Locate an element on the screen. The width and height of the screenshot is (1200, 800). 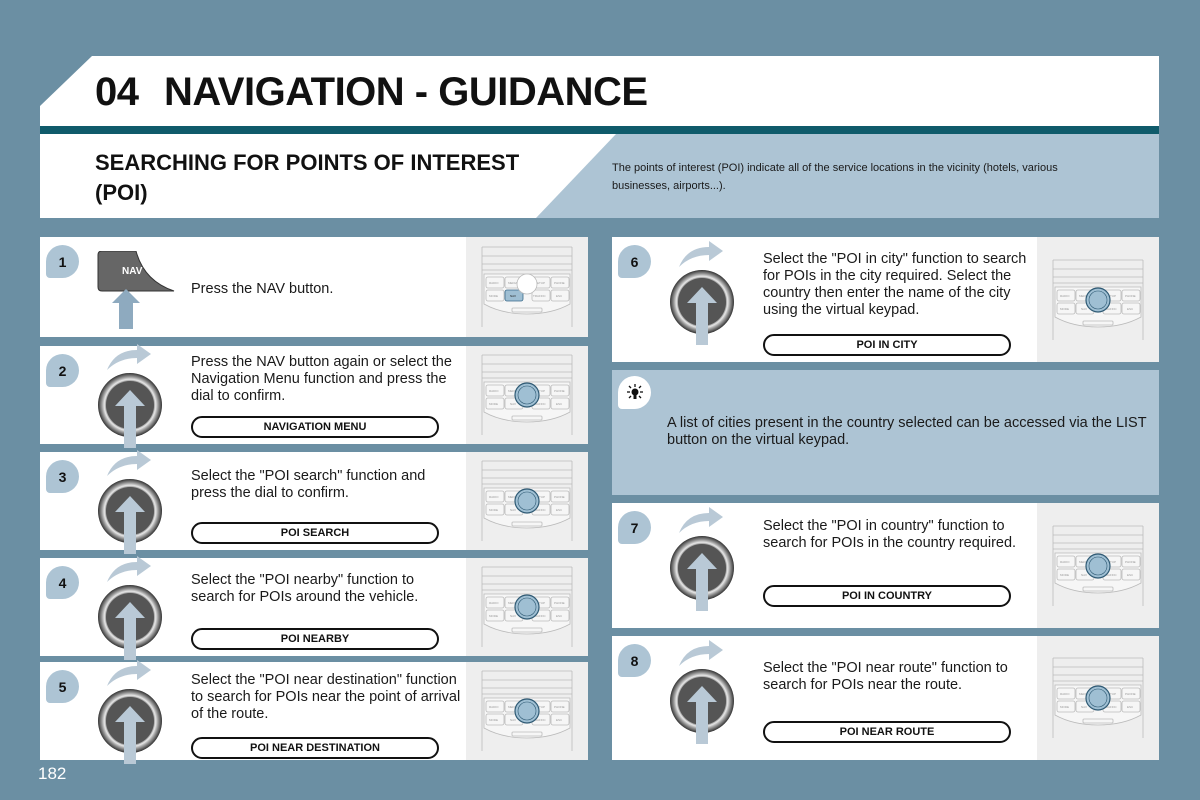
menu-function-label: NAVIGATION MENU is located at coordinates (315, 427).